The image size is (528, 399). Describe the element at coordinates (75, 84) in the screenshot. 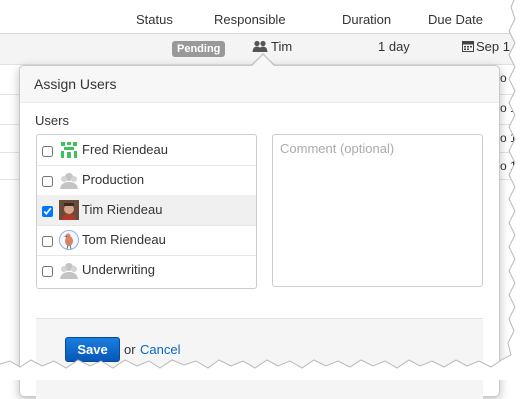

I see `popover-title: Assign Users` at that location.